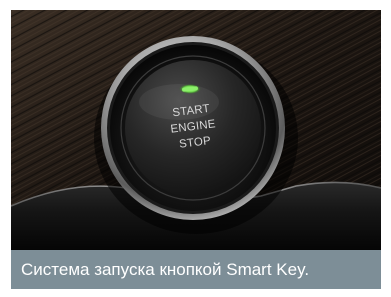  Describe the element at coordinates (196, 269) in the screenshot. I see `image-caption: Система запуска кнопкой Smart Key.` at that location.